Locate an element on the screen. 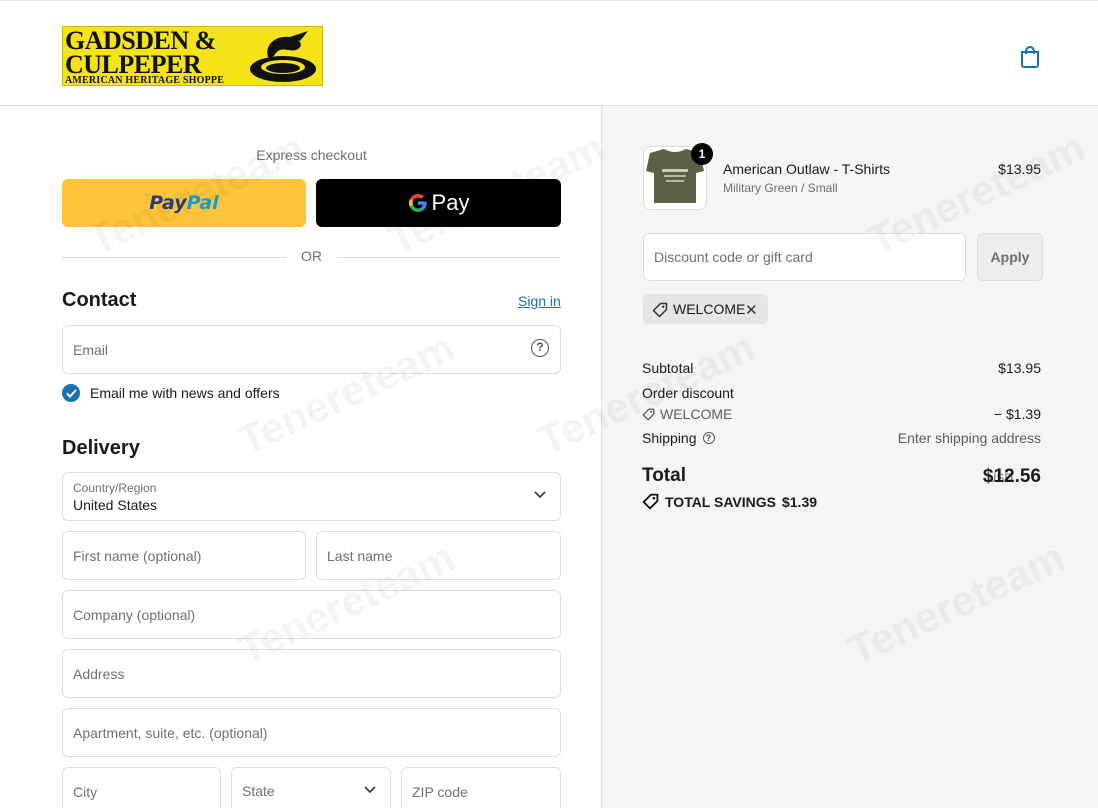 This screenshot has width=1098, height=808. quantity-badge: 1 is located at coordinates (702, 154).